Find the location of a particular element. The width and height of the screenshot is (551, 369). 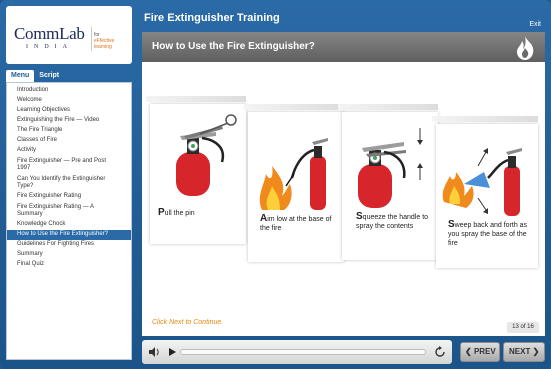

menu-item: Knowledge Chock is located at coordinates (69, 225).